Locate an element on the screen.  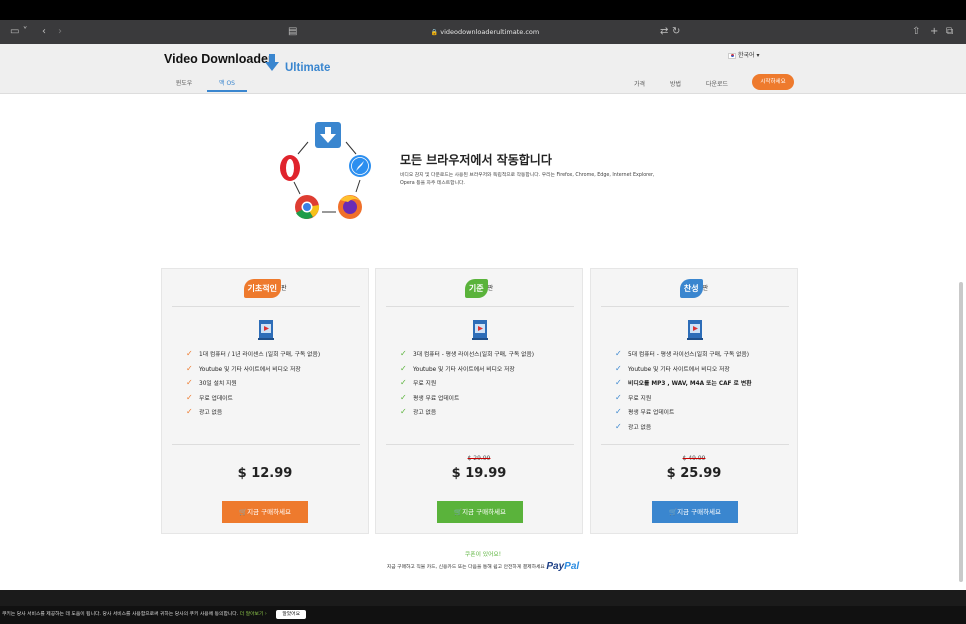
list-item: ✓ 5대 컴퓨터 - 평생 라이선스(일회 구매, 구독 없음) is located at coordinates (683, 354).